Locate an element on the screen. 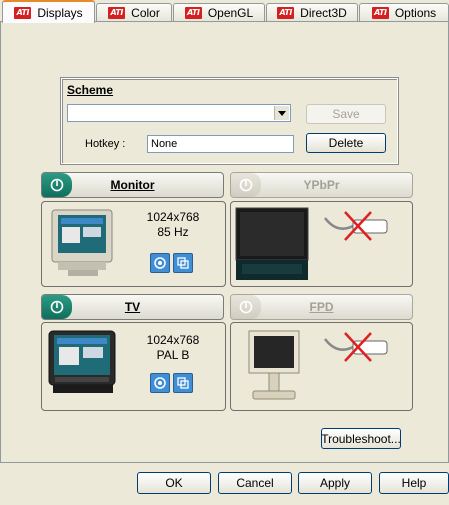 This screenshot has width=449, height=505. hotkey-value: None is located at coordinates (164, 144).